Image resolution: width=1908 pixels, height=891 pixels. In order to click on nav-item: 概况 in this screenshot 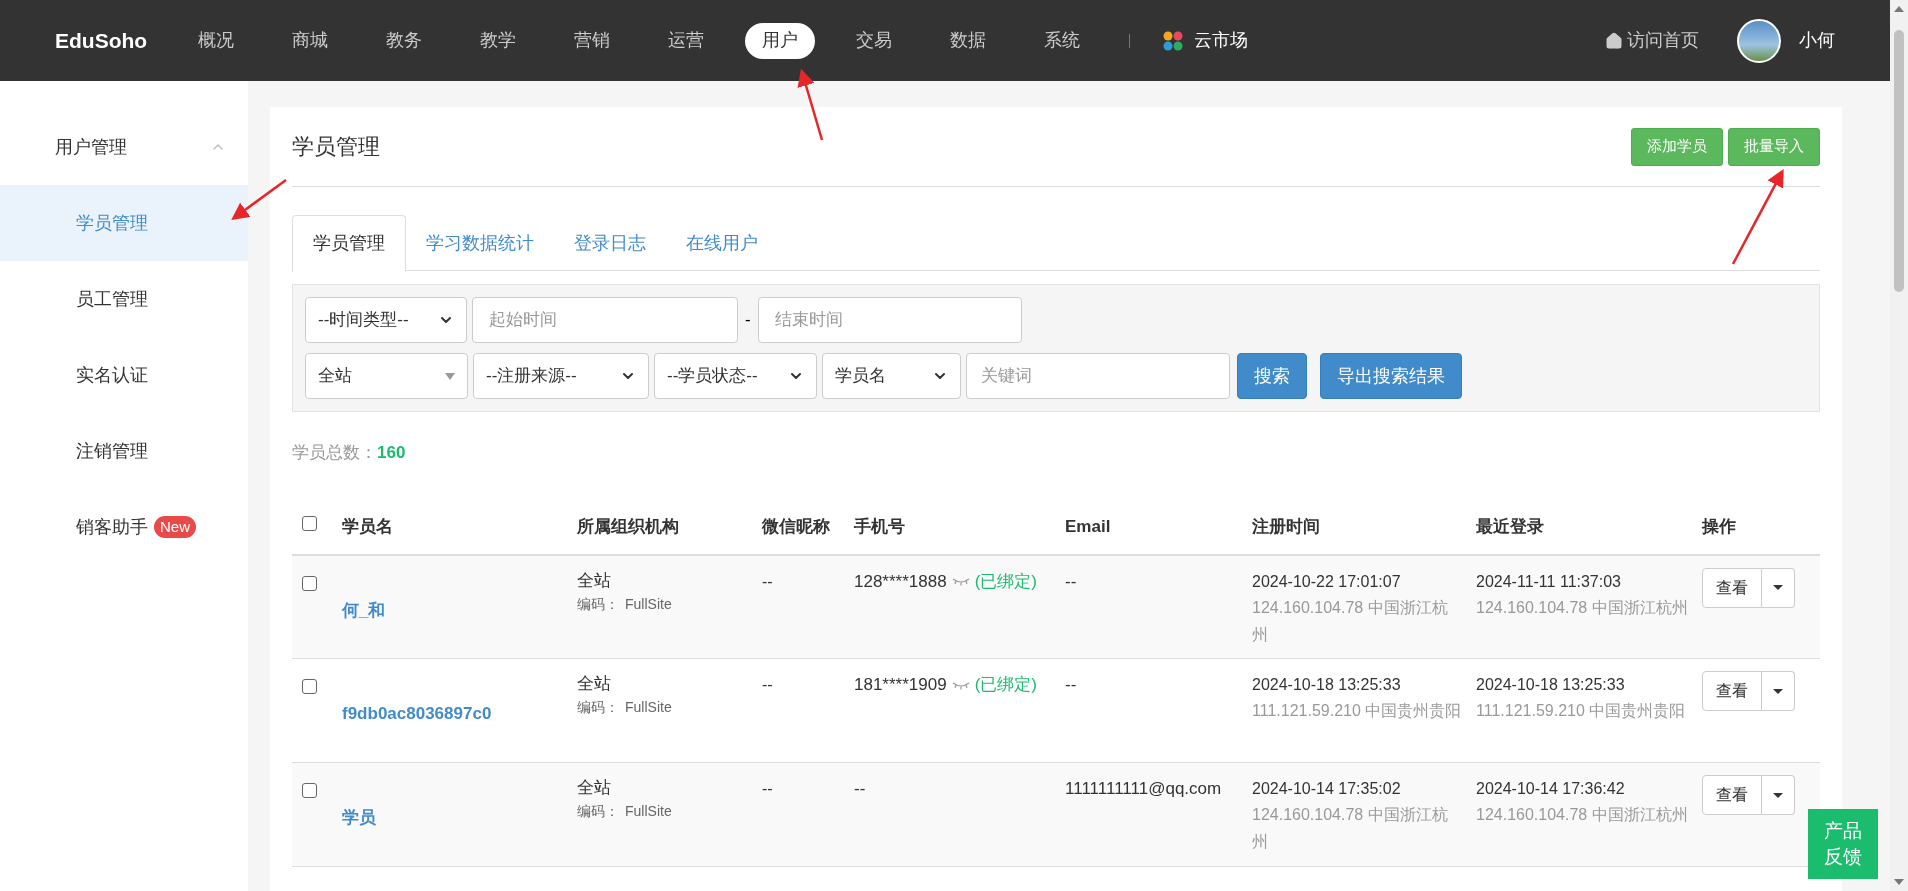, I will do `click(216, 40)`.